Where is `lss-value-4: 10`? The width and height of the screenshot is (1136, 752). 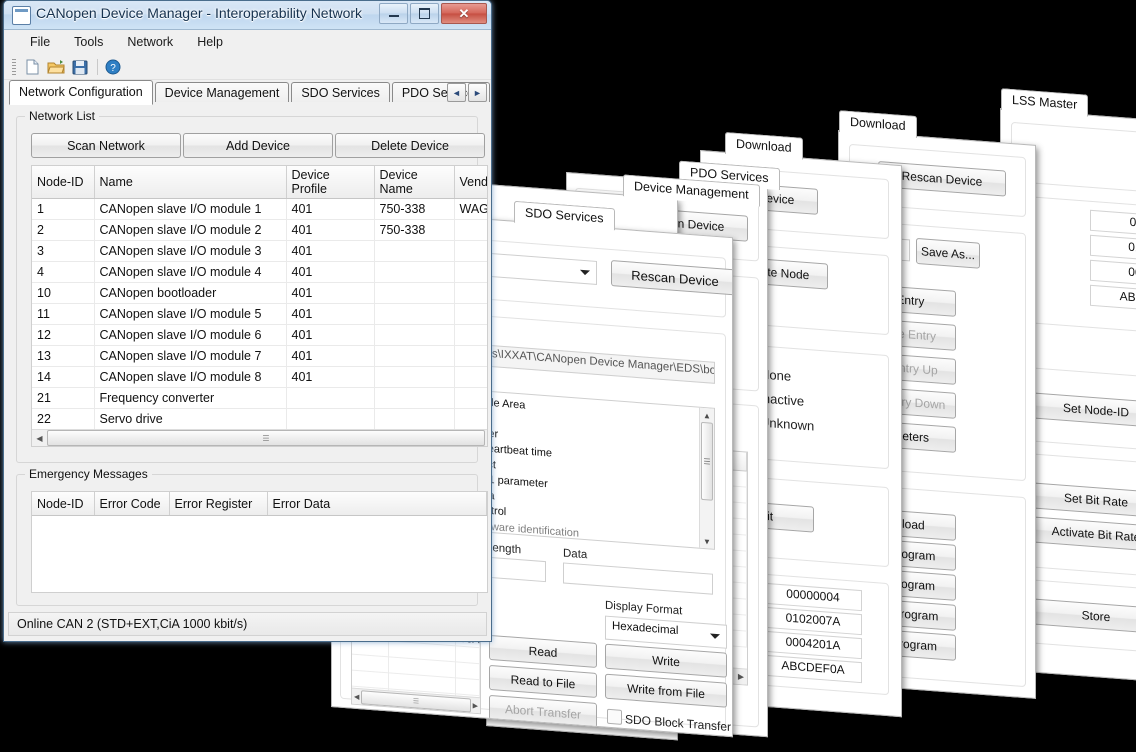 lss-value-4: 10 is located at coordinates (1112, 352).